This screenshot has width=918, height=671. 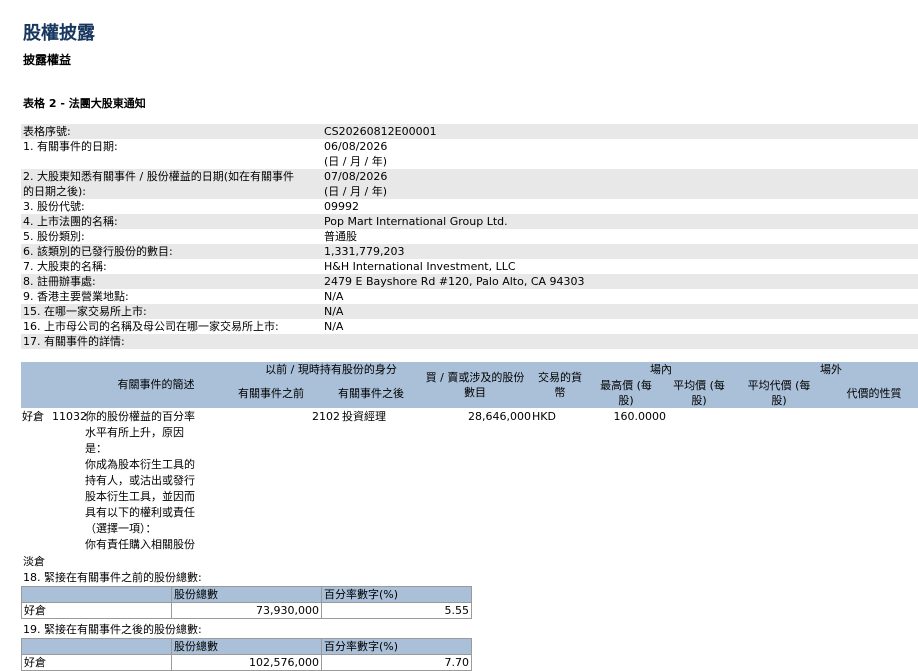 I want to click on col-avg-price: 平均價 (每 股), so click(x=699, y=393).